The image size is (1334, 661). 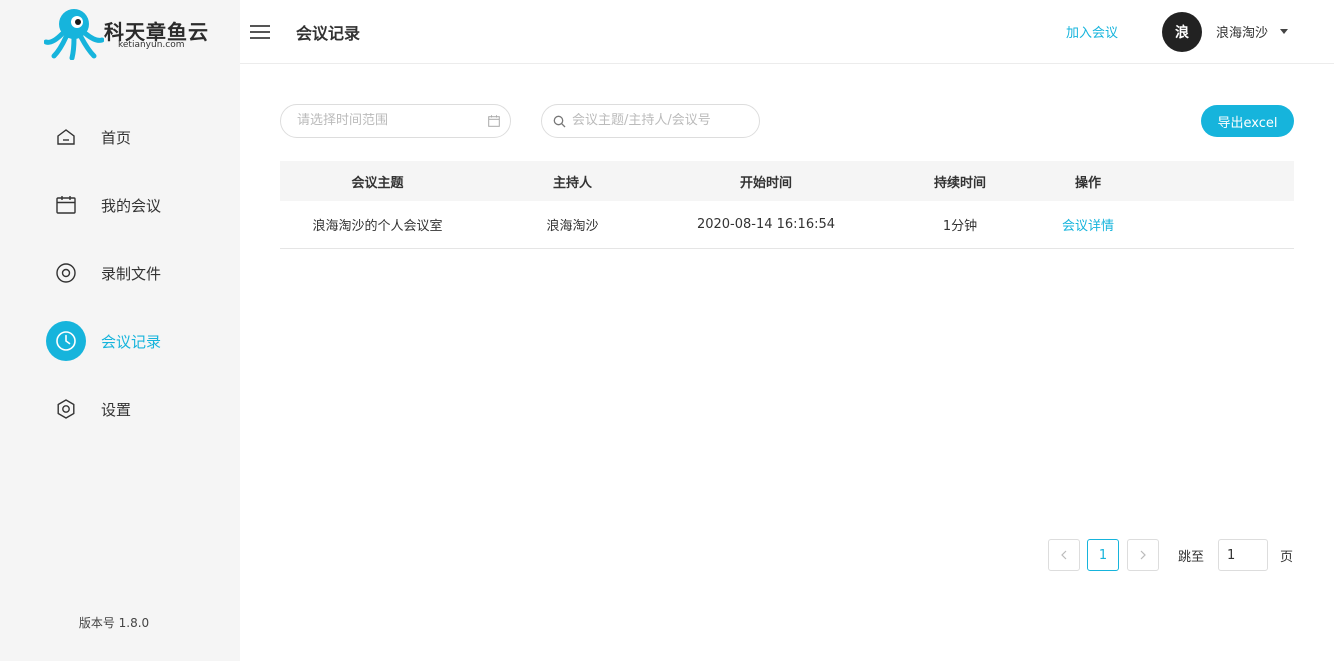 I want to click on column-header-start-time: 开始时间, so click(x=766, y=181).